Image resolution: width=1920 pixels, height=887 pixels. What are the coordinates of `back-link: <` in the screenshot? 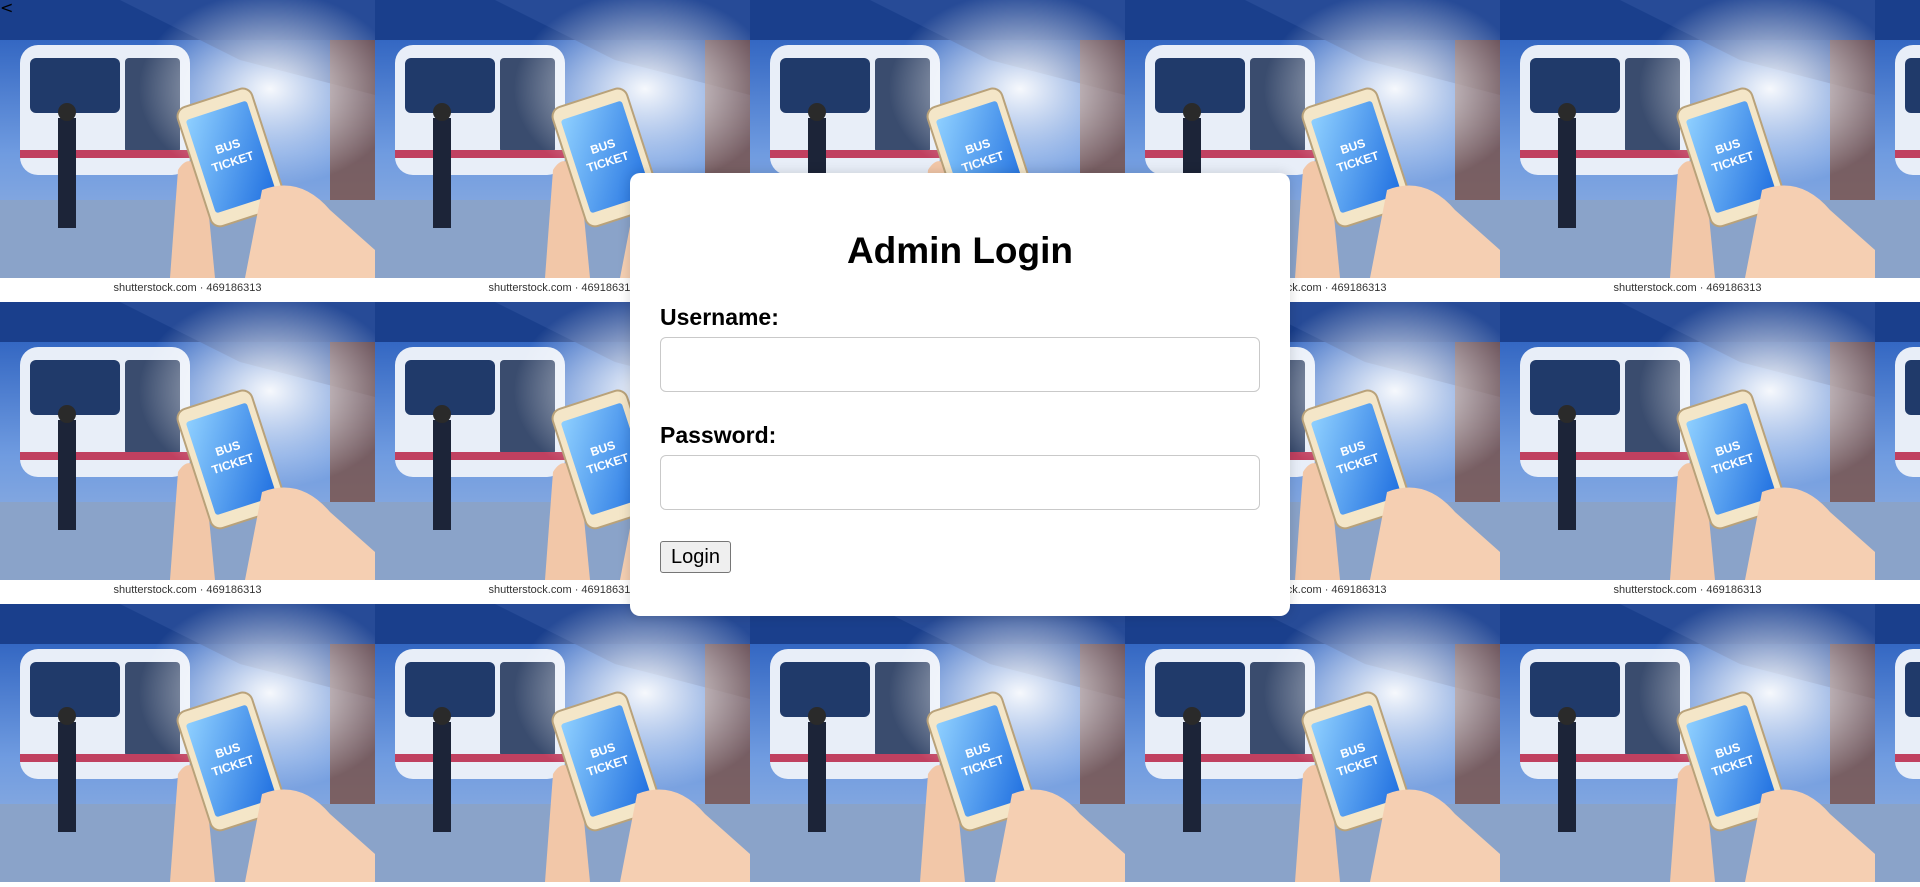 It's located at (6, 8).